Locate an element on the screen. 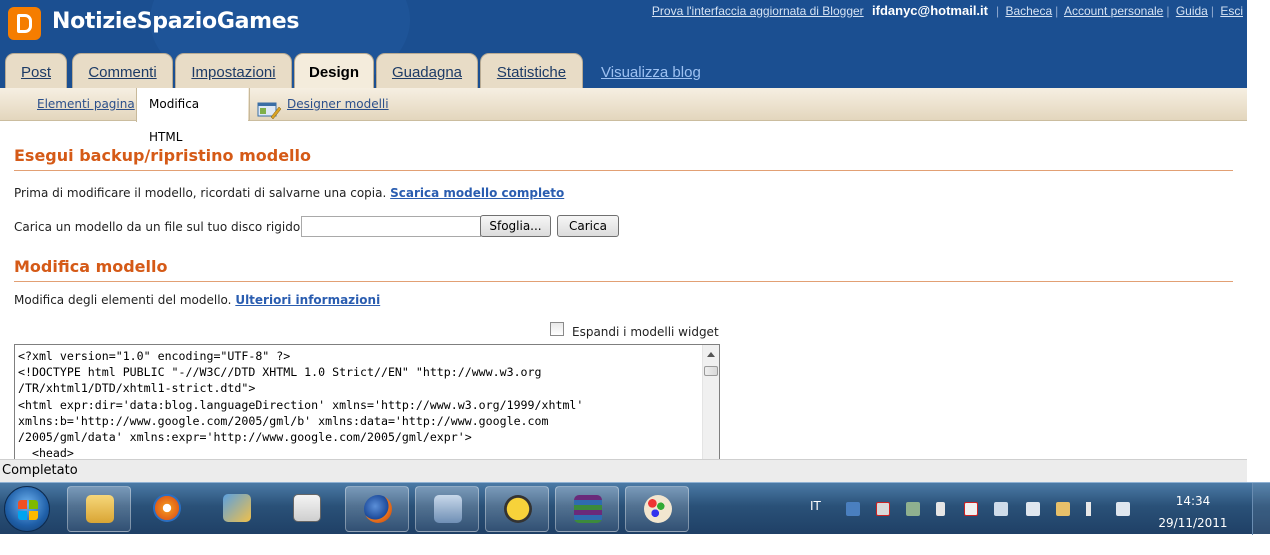  windows-taskbar: IT 14:34 29/11/2011 is located at coordinates (635, 508).